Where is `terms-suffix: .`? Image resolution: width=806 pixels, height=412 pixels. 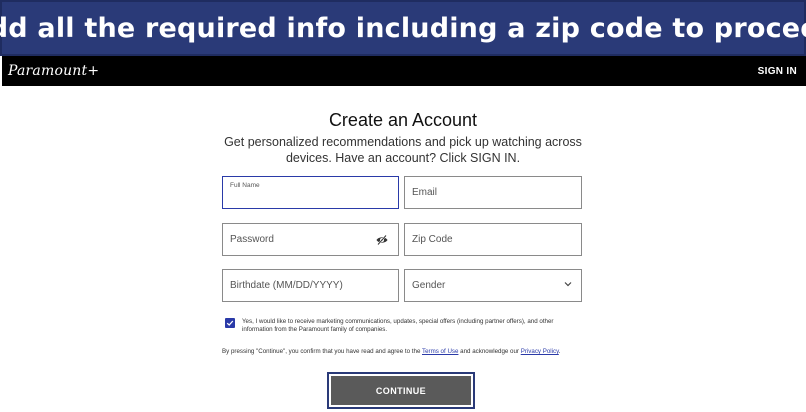
terms-suffix: . is located at coordinates (559, 351).